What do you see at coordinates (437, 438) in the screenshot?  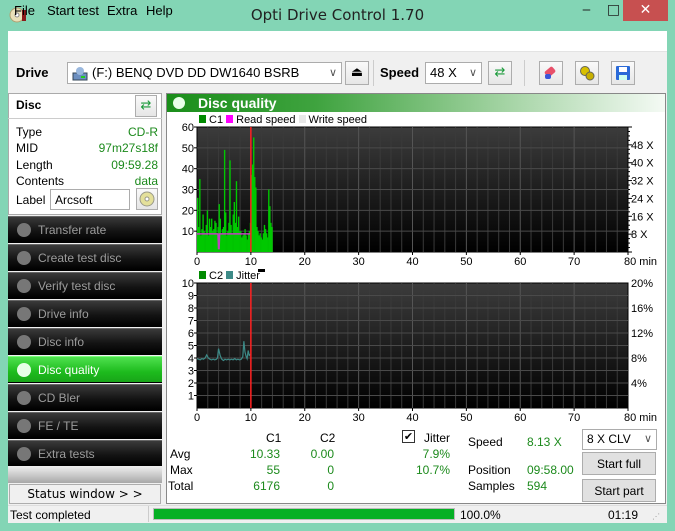 I see `stats-col-jitter: Jitter` at bounding box center [437, 438].